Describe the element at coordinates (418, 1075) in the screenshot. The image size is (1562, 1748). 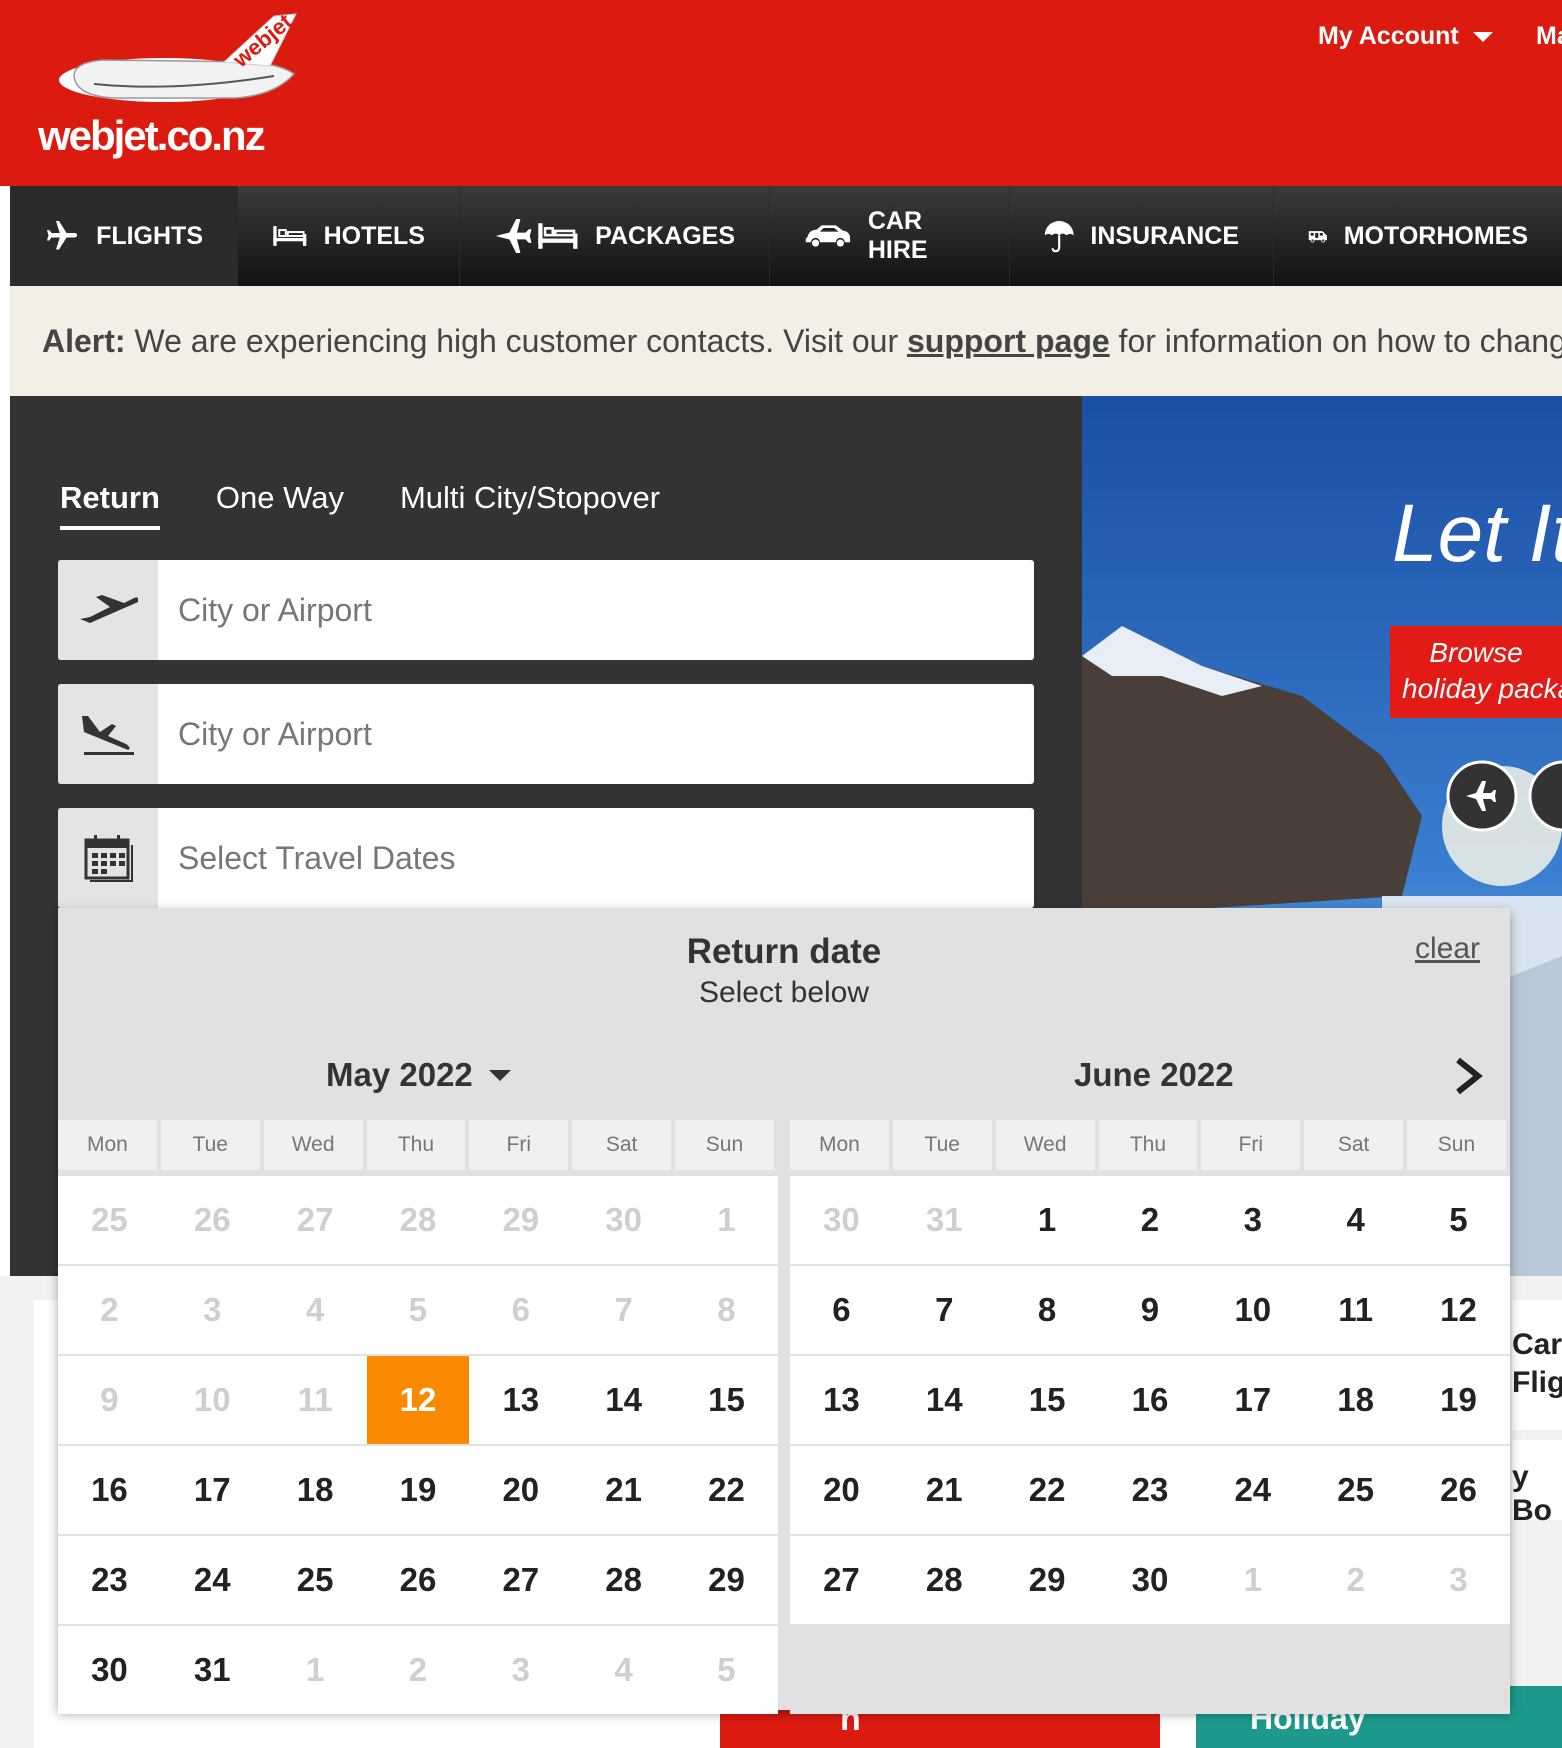
I see `month-select-may: May 2022` at that location.